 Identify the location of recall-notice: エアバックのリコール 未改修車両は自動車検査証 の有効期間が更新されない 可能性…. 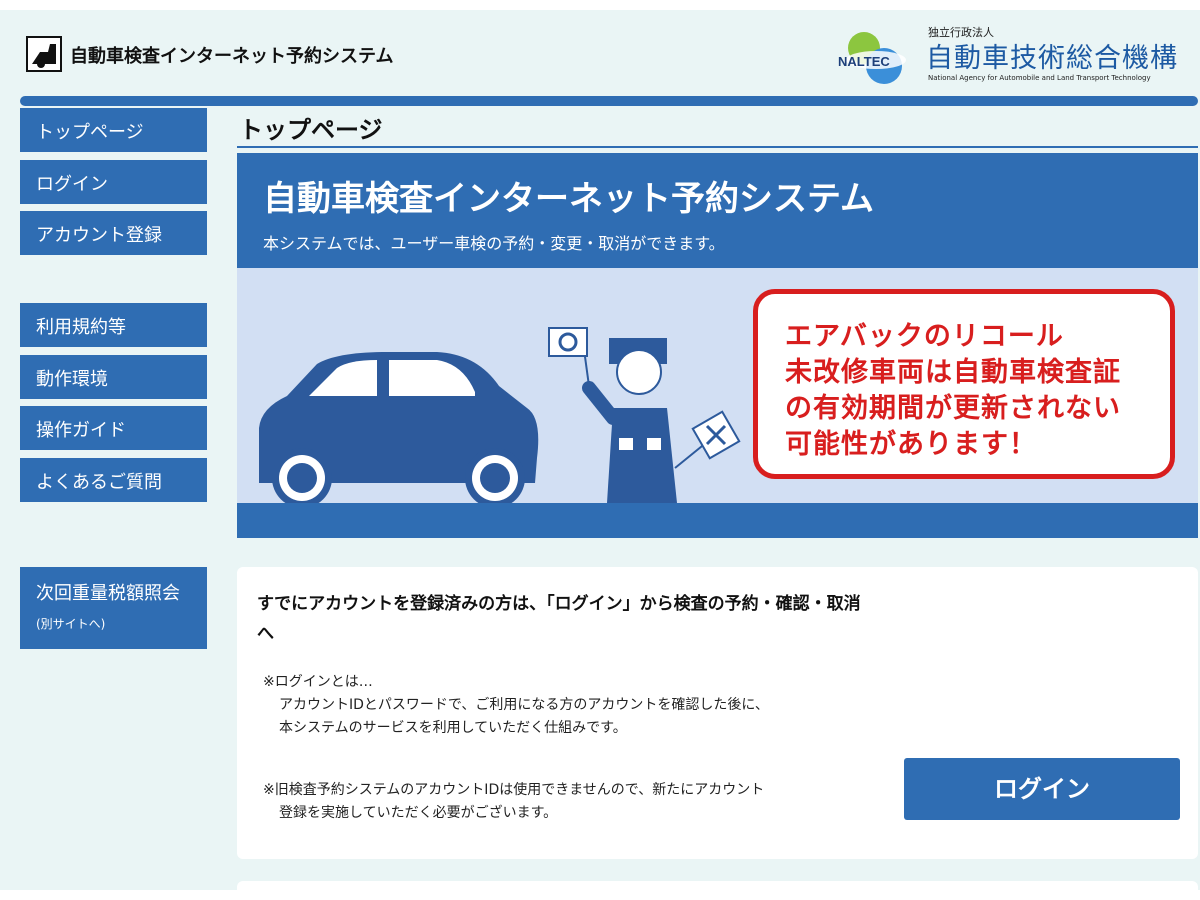
(964, 384).